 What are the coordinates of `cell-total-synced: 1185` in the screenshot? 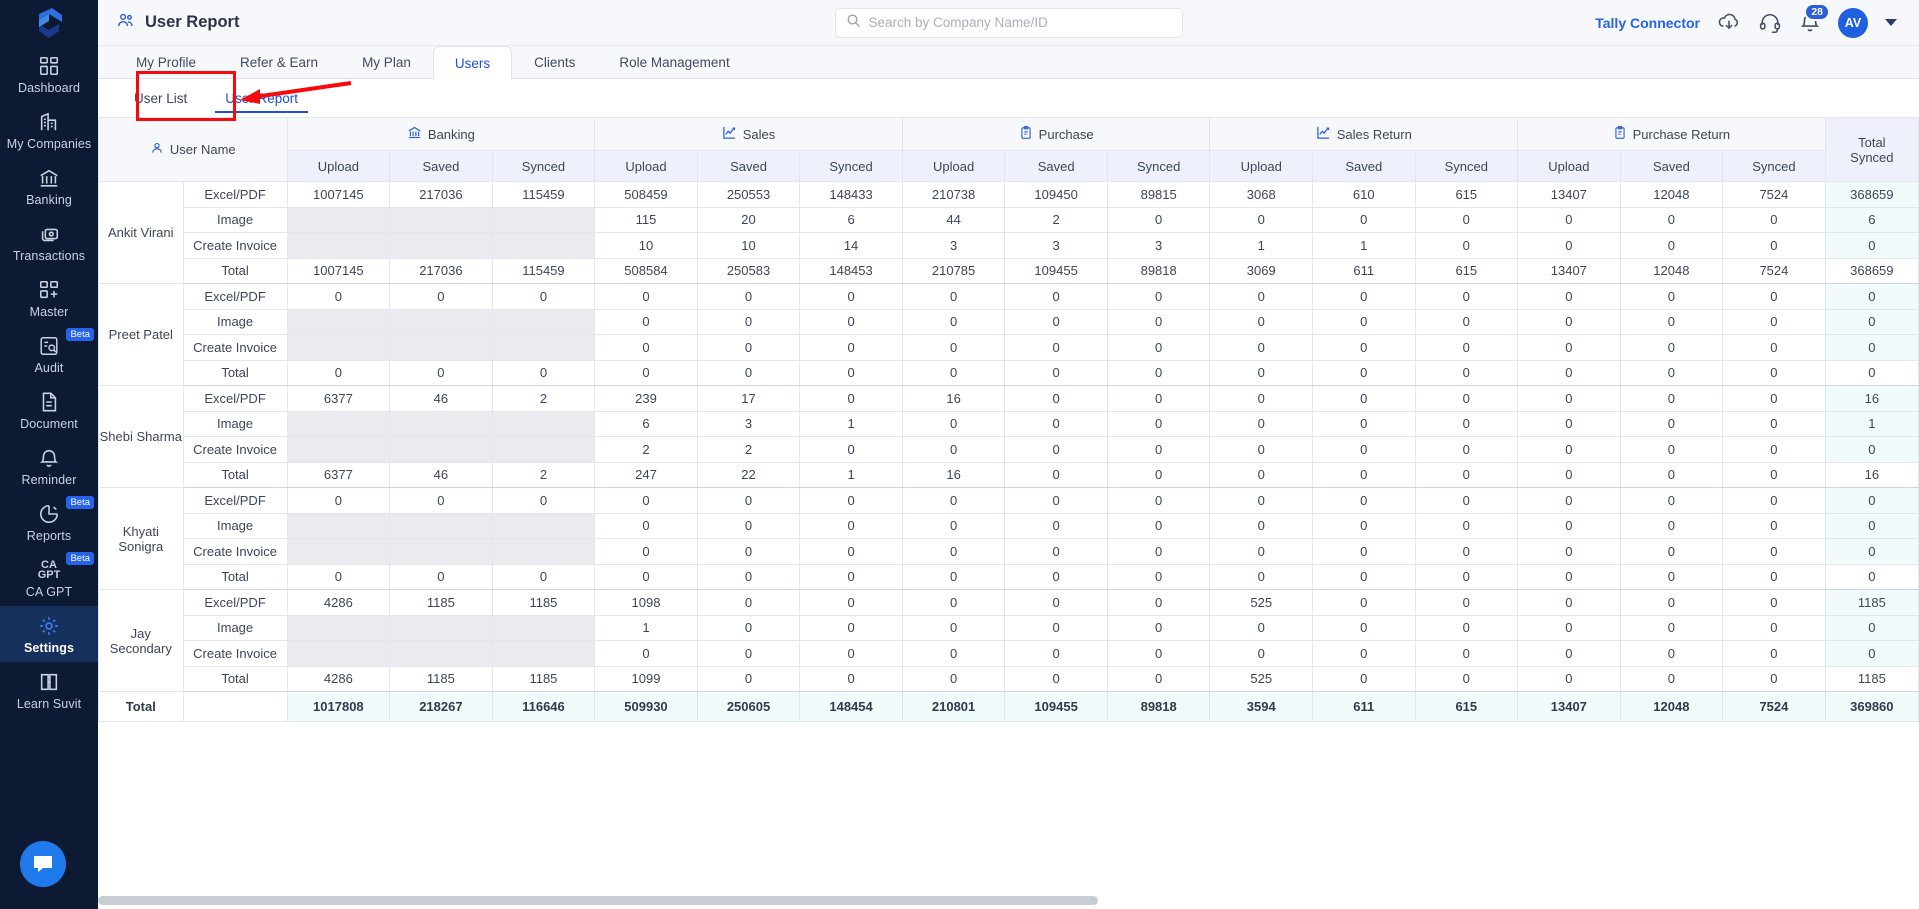 It's located at (1871, 602).